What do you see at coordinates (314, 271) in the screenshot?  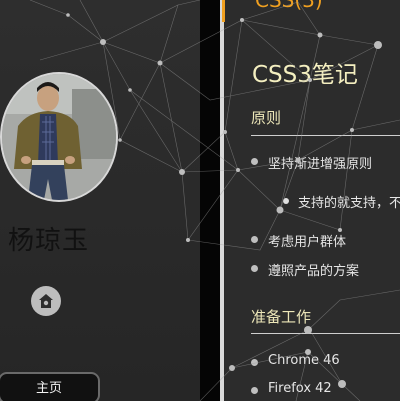 I see `list-item: 遵照产品的方案` at bounding box center [314, 271].